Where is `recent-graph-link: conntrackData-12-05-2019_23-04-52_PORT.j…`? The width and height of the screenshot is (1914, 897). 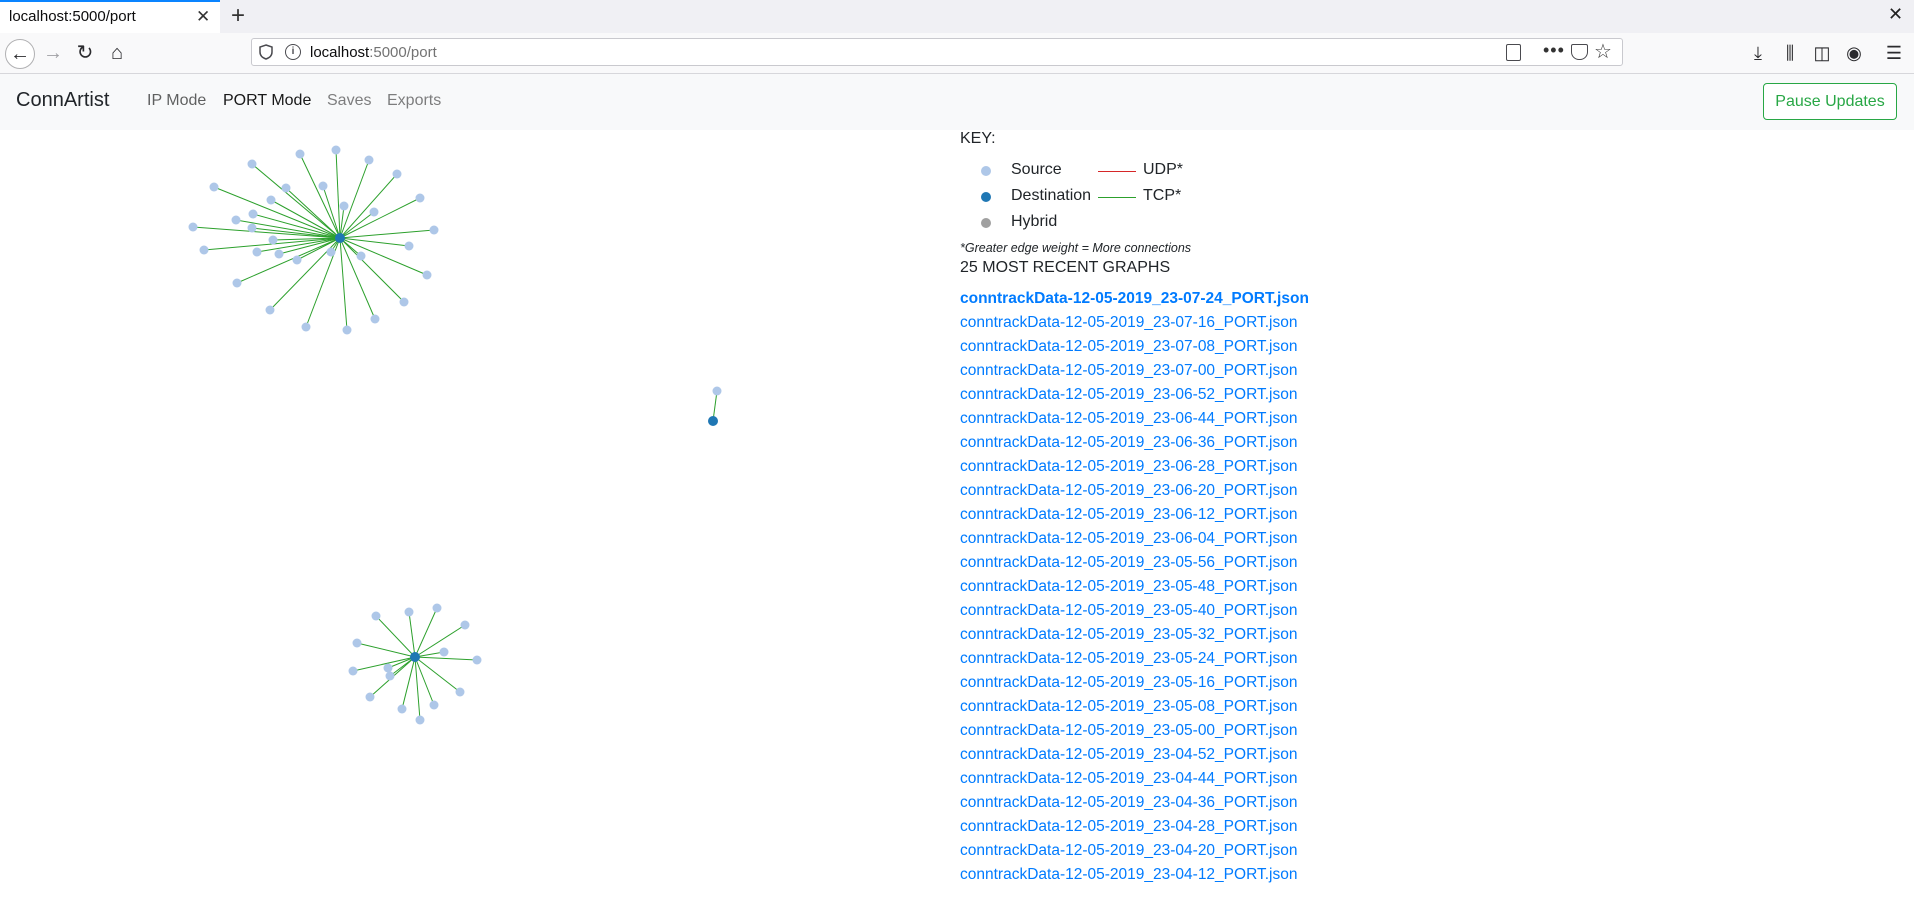 recent-graph-link: conntrackData-12-05-2019_23-04-52_PORT.j… is located at coordinates (1128, 754).